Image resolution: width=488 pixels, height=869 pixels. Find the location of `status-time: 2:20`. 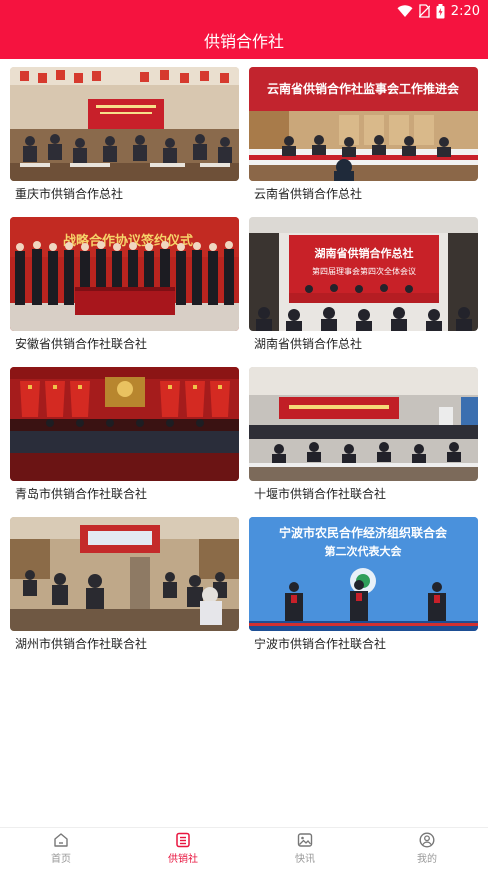

status-time: 2:20 is located at coordinates (465, 11).